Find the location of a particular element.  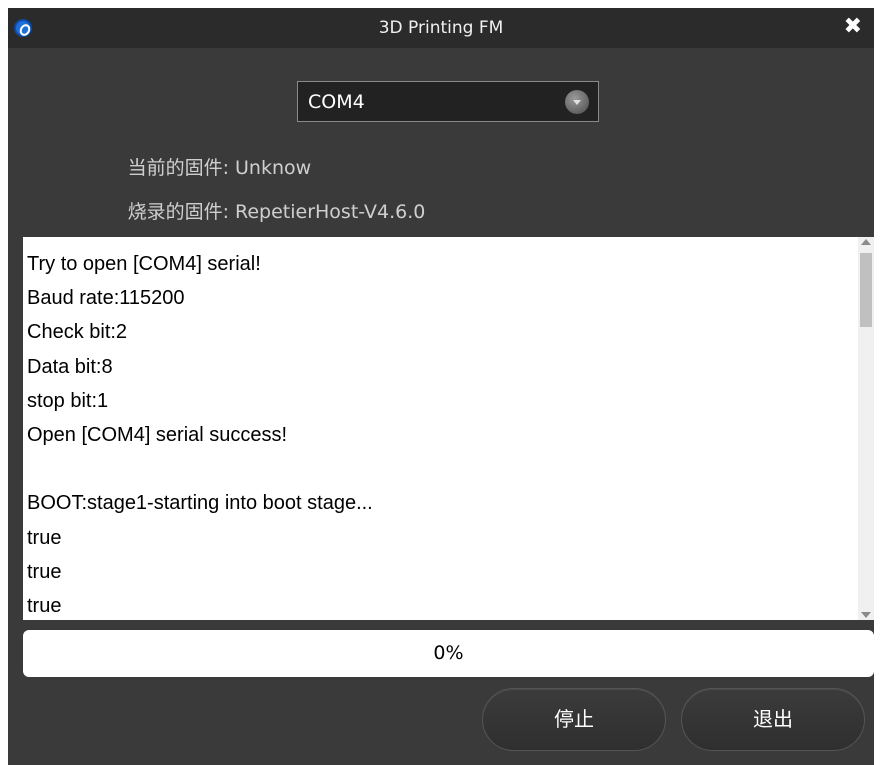

log-line: Data bit:8 is located at coordinates (70, 366).